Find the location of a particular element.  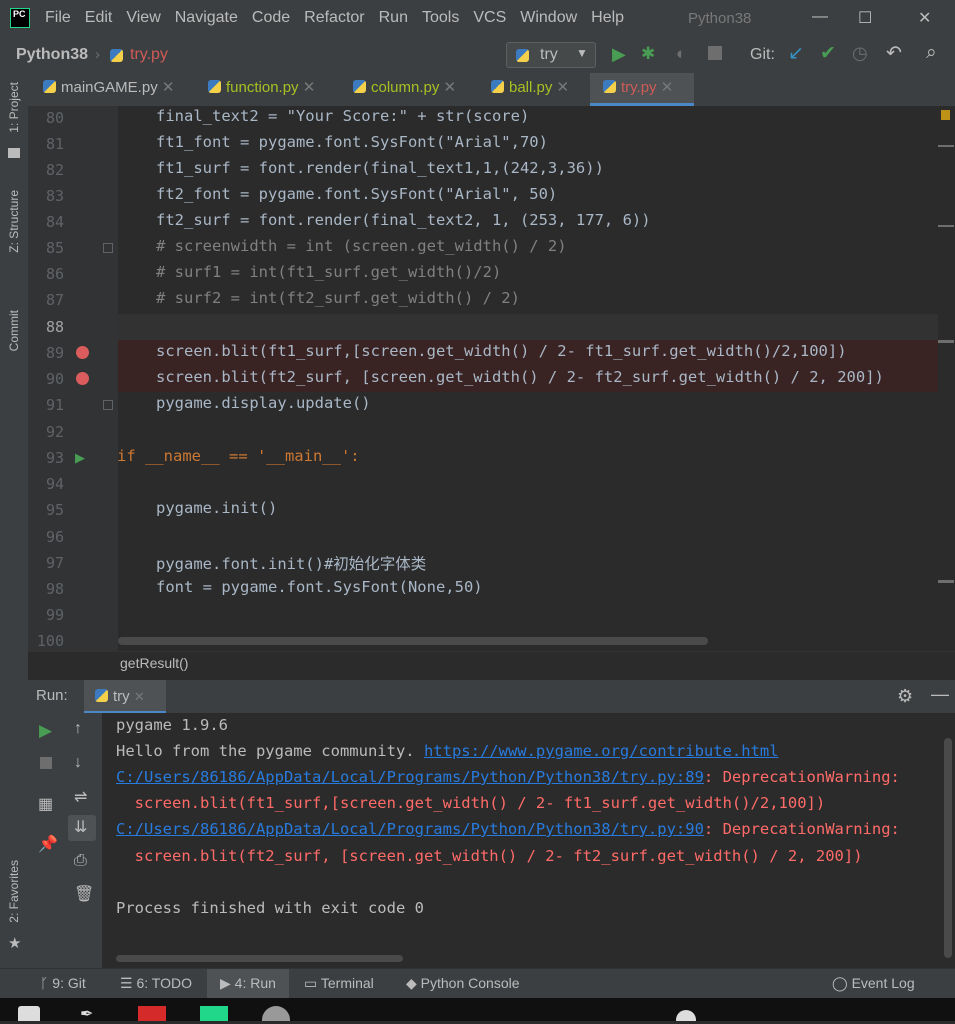

feather-icon: ✒ is located at coordinates (86, 1014).